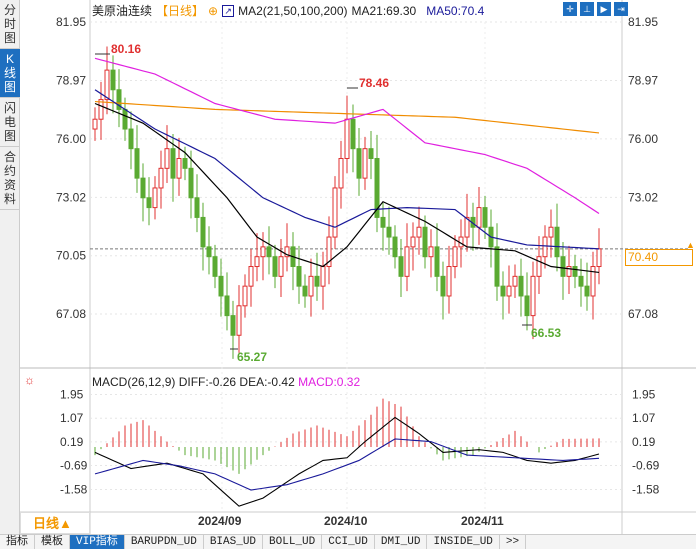  I want to click on macd-dea: DEA:-0.42, so click(267, 382).